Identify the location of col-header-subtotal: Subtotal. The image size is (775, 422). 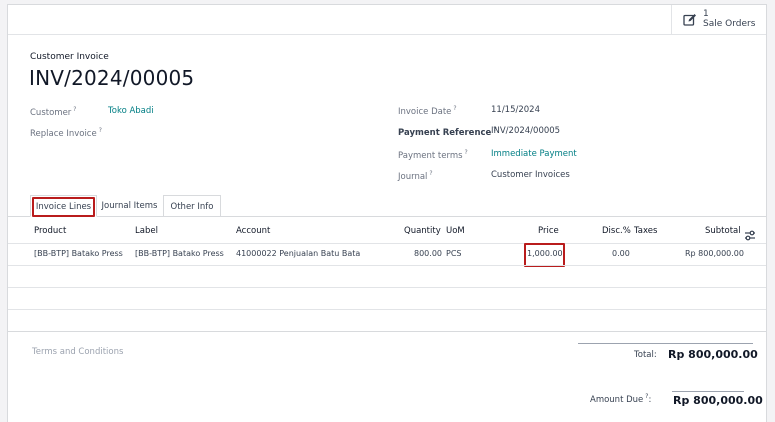
(723, 231).